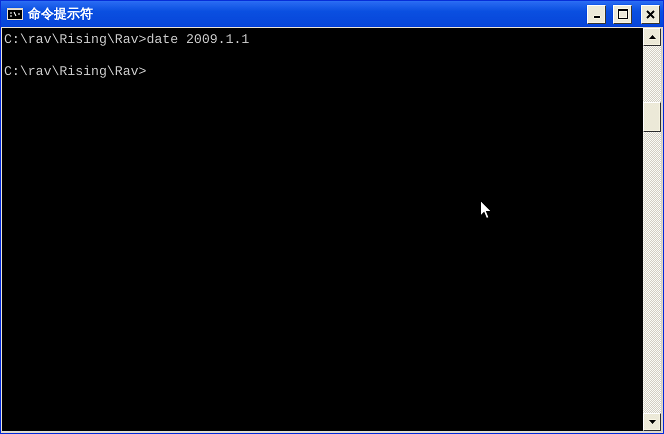 The width and height of the screenshot is (664, 434). I want to click on close-icon, so click(650, 14).